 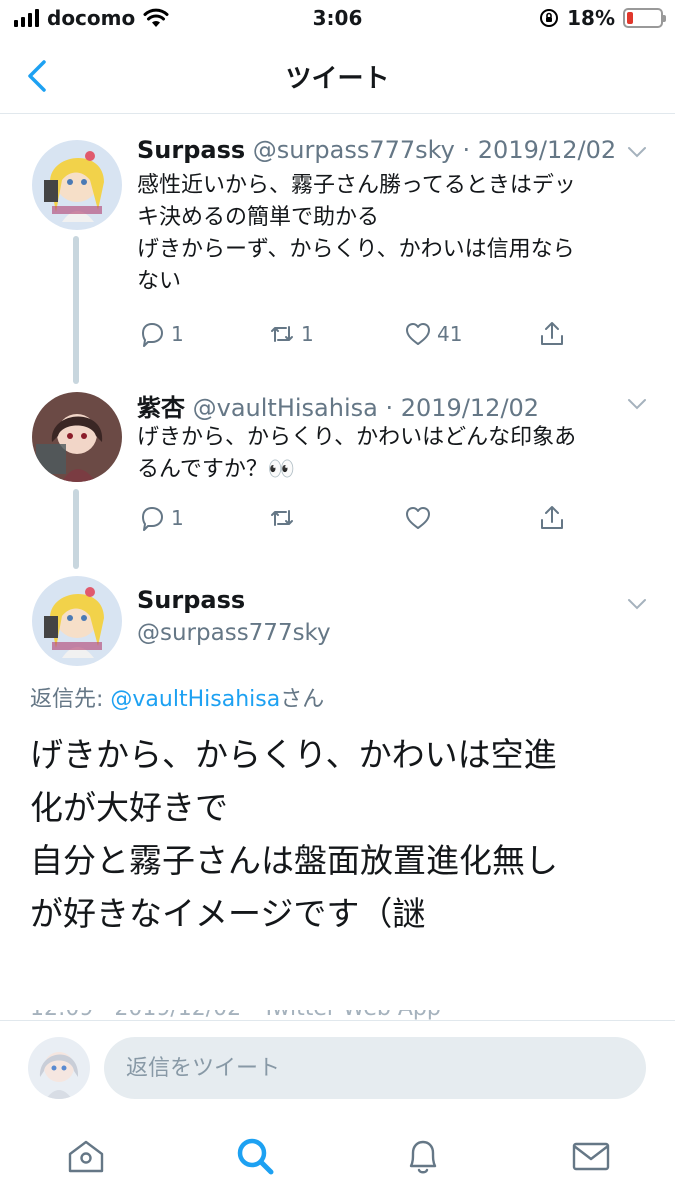 What do you see at coordinates (630, 18) in the screenshot?
I see `battery-level` at bounding box center [630, 18].